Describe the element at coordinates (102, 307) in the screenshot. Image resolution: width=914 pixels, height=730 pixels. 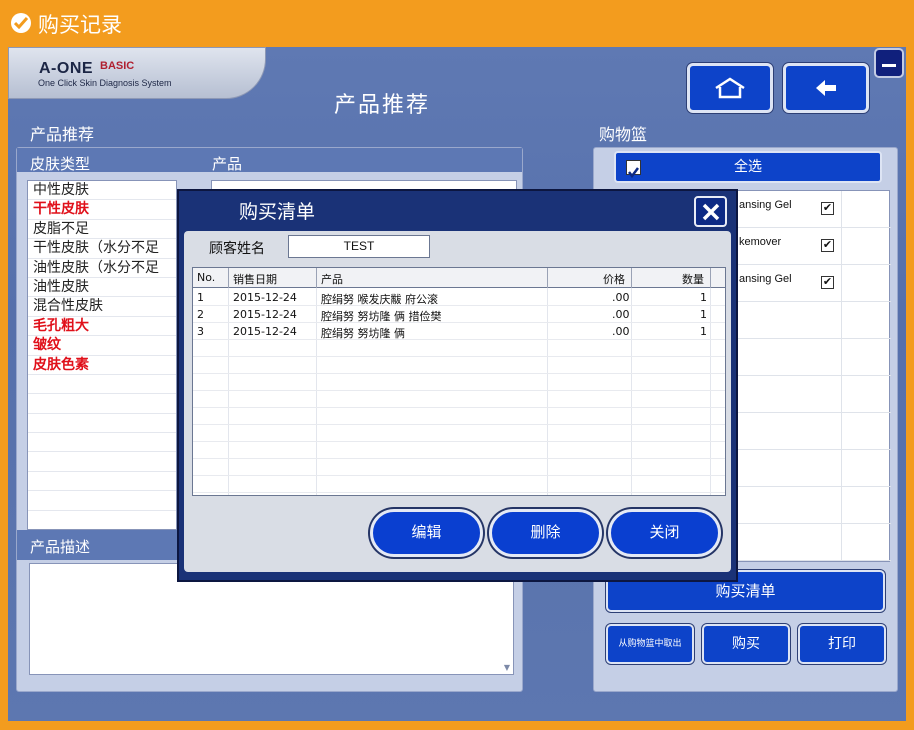
I see `skin-type-item: 混合性皮肤` at that location.